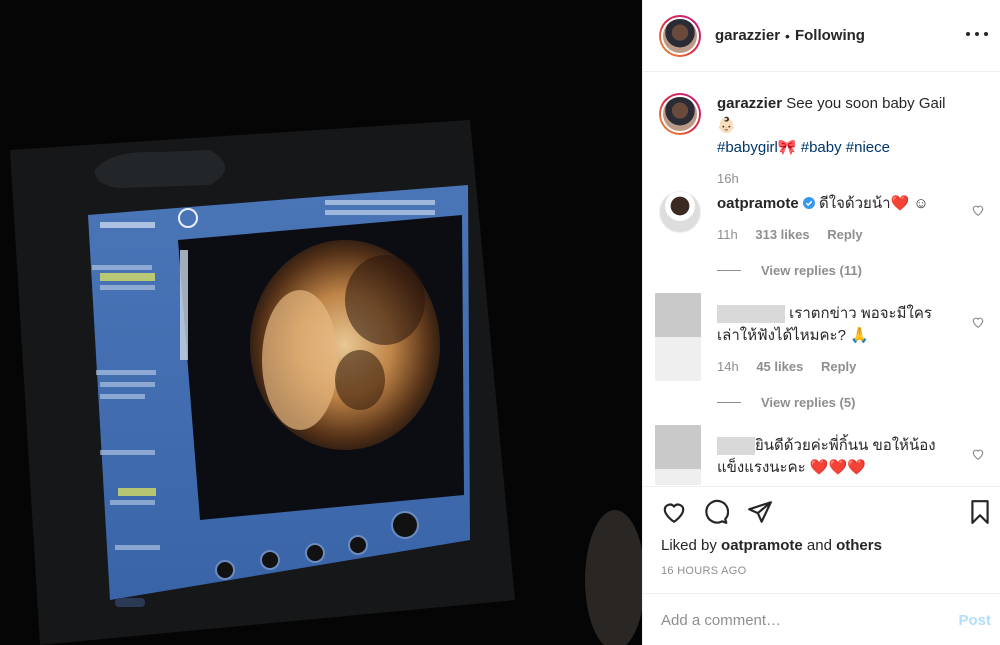 Image resolution: width=1000 pixels, height=645 pixels. Describe the element at coordinates (680, 114) in the screenshot. I see `caption-avatar` at that location.